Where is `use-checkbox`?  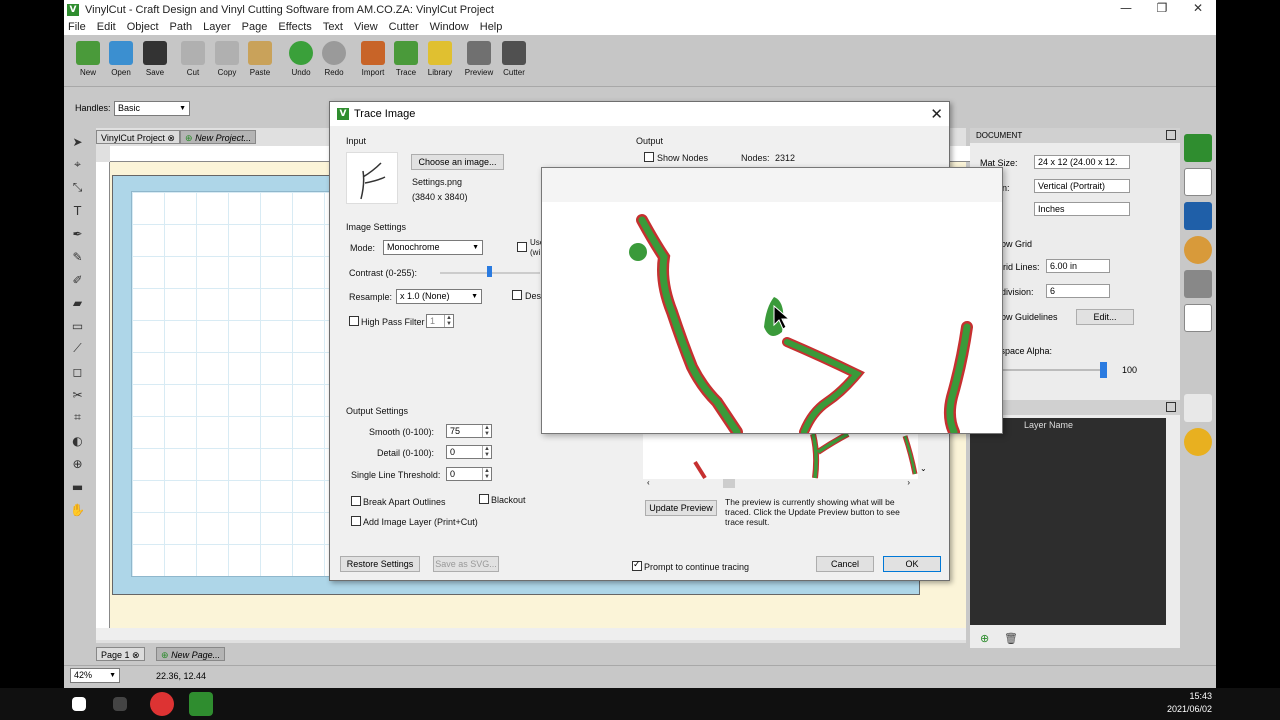
use-checkbox is located at coordinates (522, 247).